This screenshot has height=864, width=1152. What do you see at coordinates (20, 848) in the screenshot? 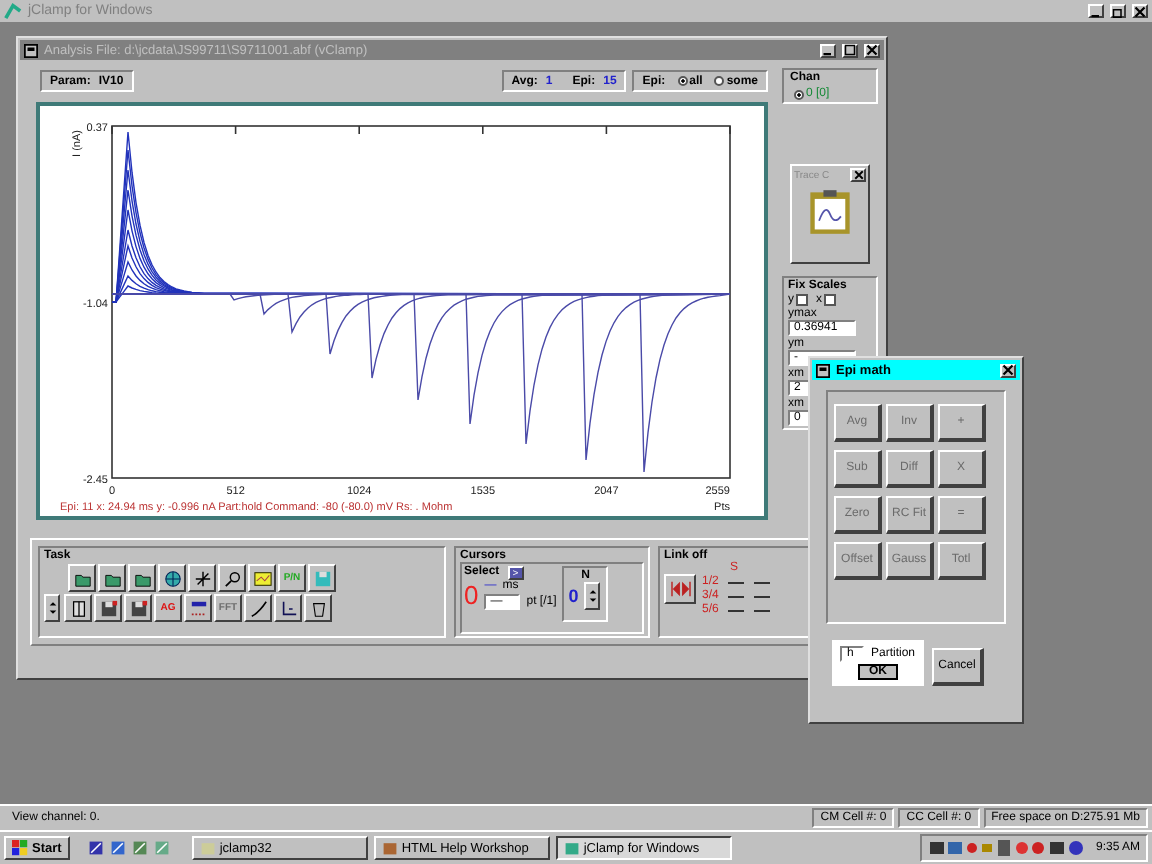
I see `flag-icon` at bounding box center [20, 848].